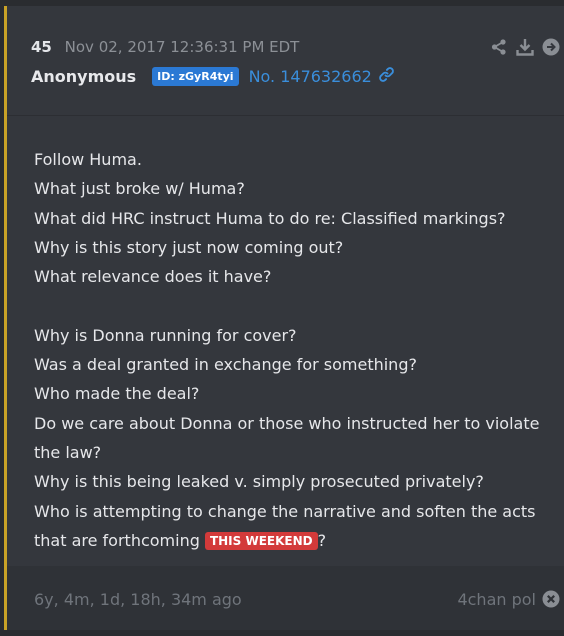 The width and height of the screenshot is (564, 636). I want to click on post-number-link: No. 147632662, so click(310, 76).